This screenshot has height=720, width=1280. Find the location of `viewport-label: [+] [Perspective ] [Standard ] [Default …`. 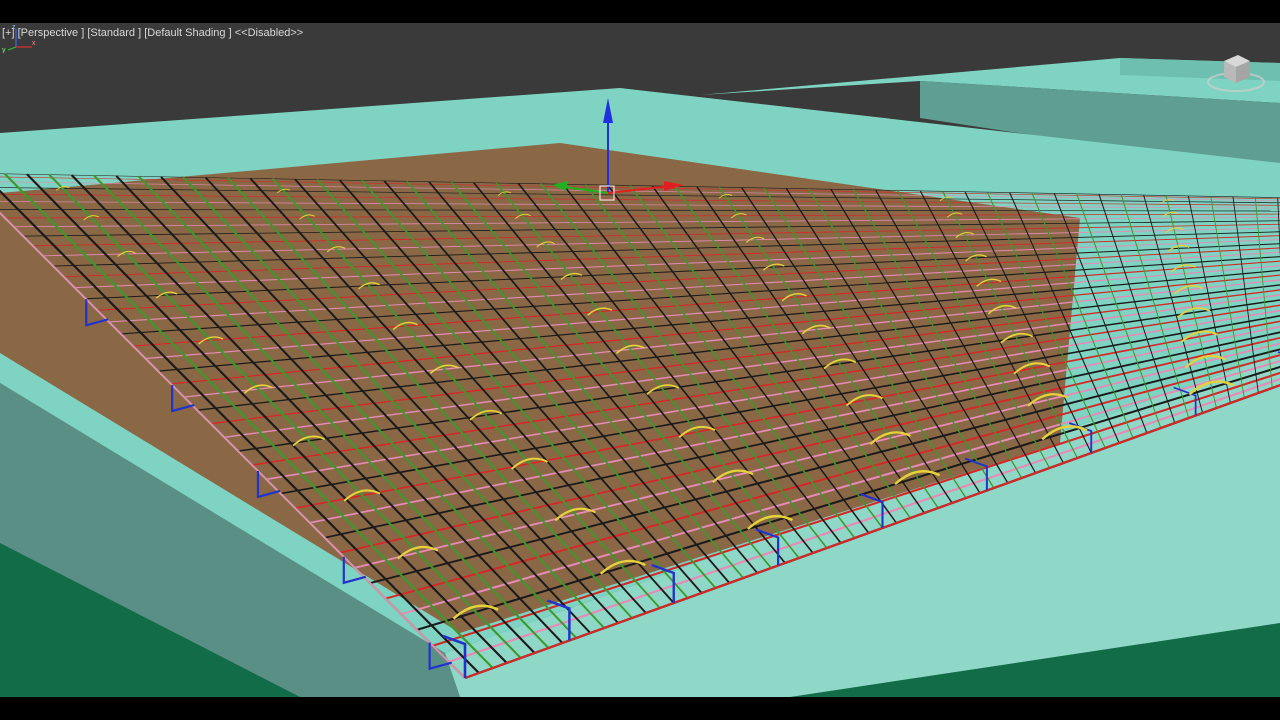

viewport-label: [+] [Perspective ] [Standard ] [Default … is located at coordinates (152, 33).